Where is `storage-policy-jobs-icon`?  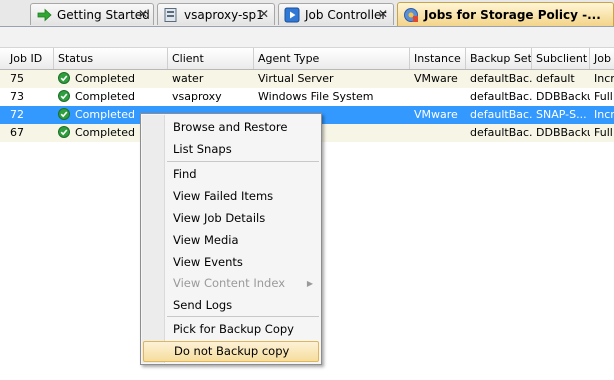
storage-policy-jobs-icon is located at coordinates (411, 14).